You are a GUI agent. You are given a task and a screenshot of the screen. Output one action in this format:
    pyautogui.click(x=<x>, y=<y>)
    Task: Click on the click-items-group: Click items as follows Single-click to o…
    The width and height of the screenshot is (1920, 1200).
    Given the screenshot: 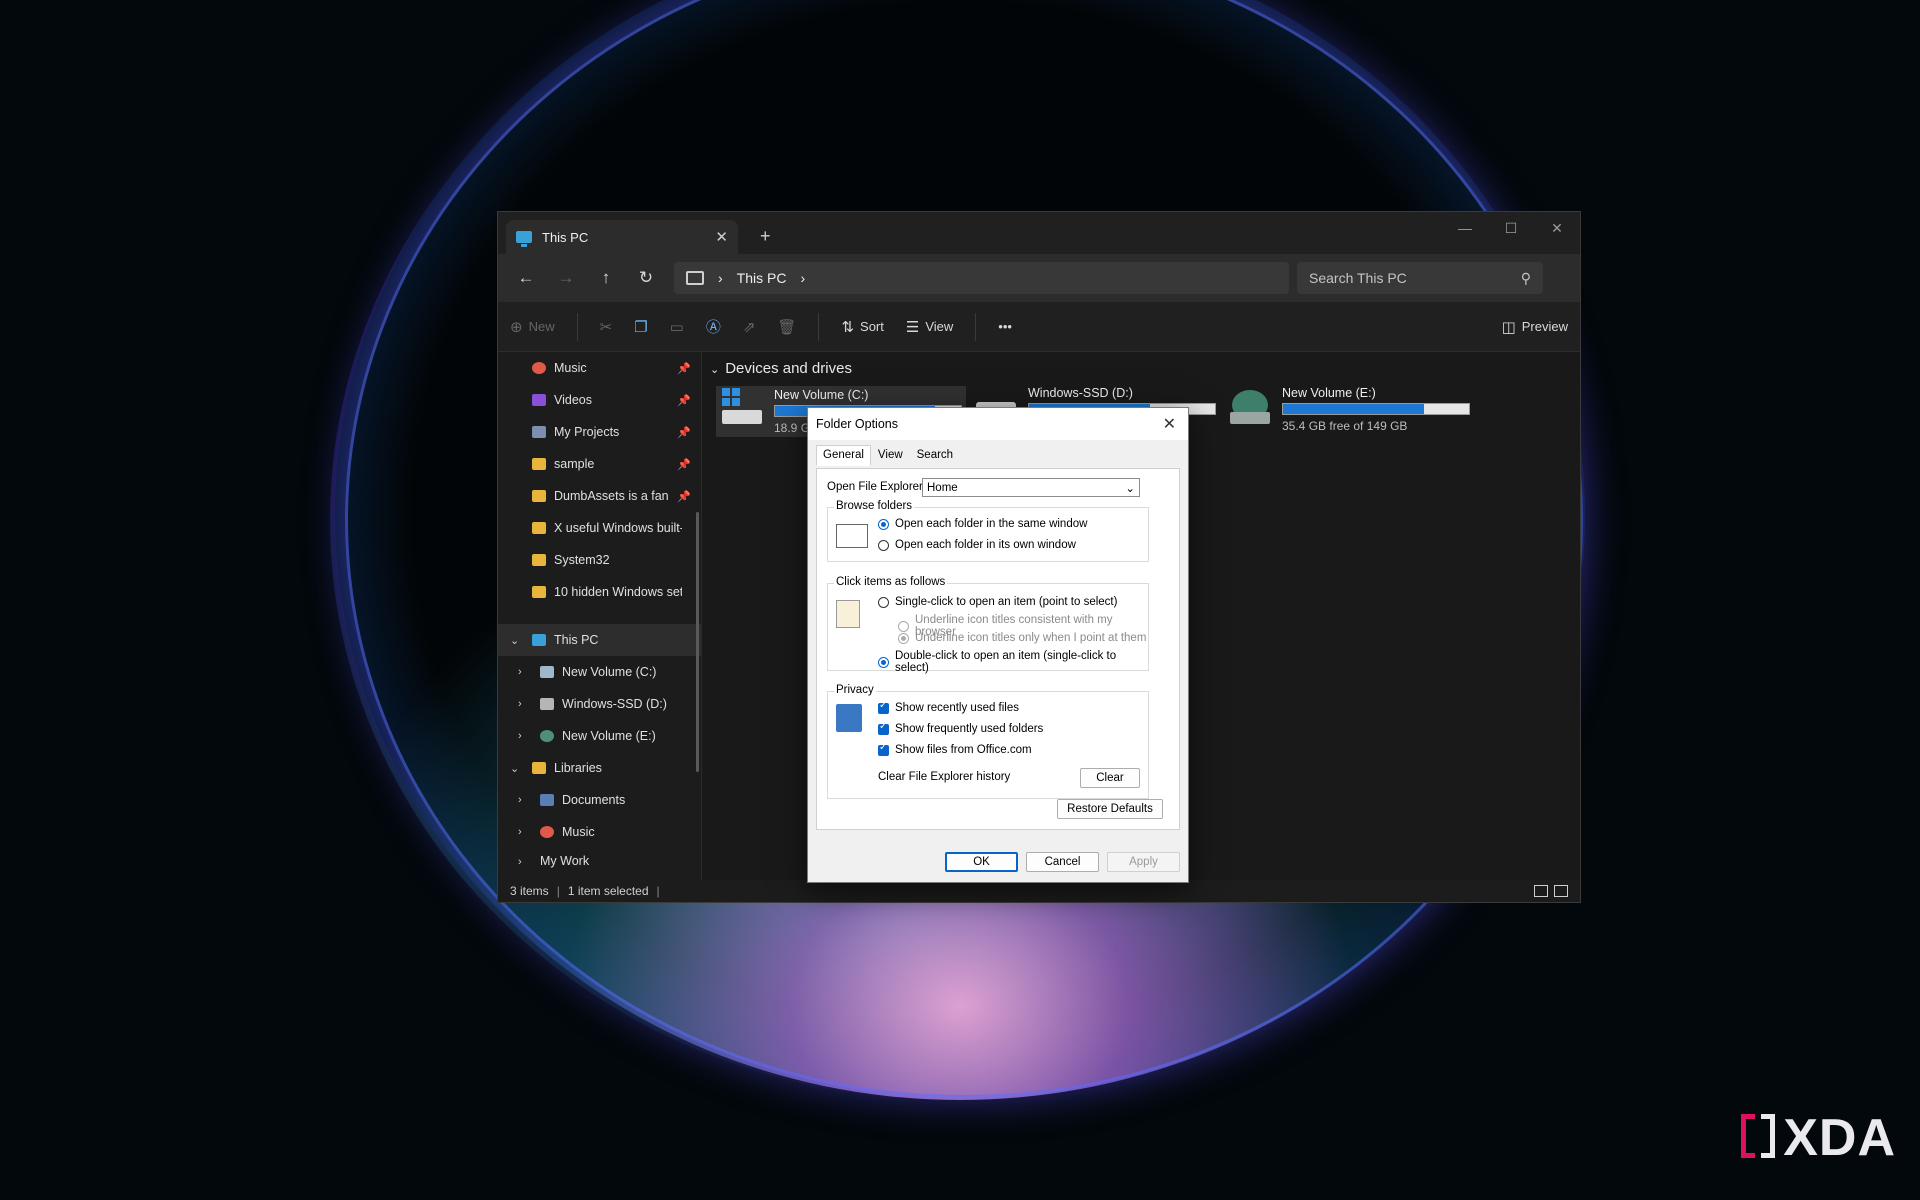 What is the action you would take?
    pyautogui.click(x=988, y=625)
    